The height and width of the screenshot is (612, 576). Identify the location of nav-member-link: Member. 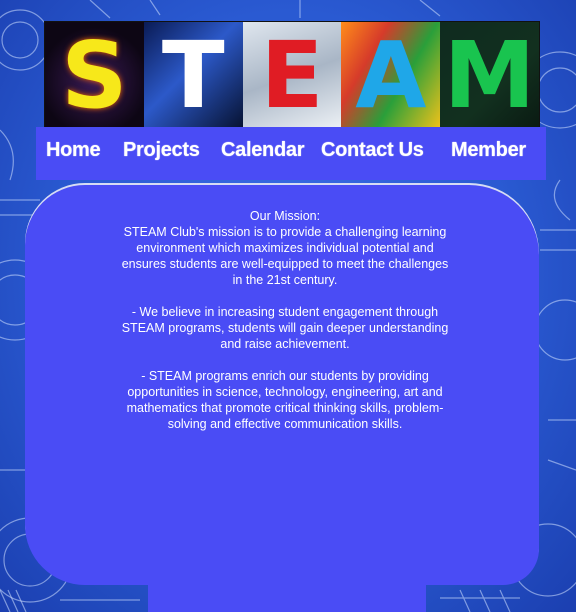
(488, 150).